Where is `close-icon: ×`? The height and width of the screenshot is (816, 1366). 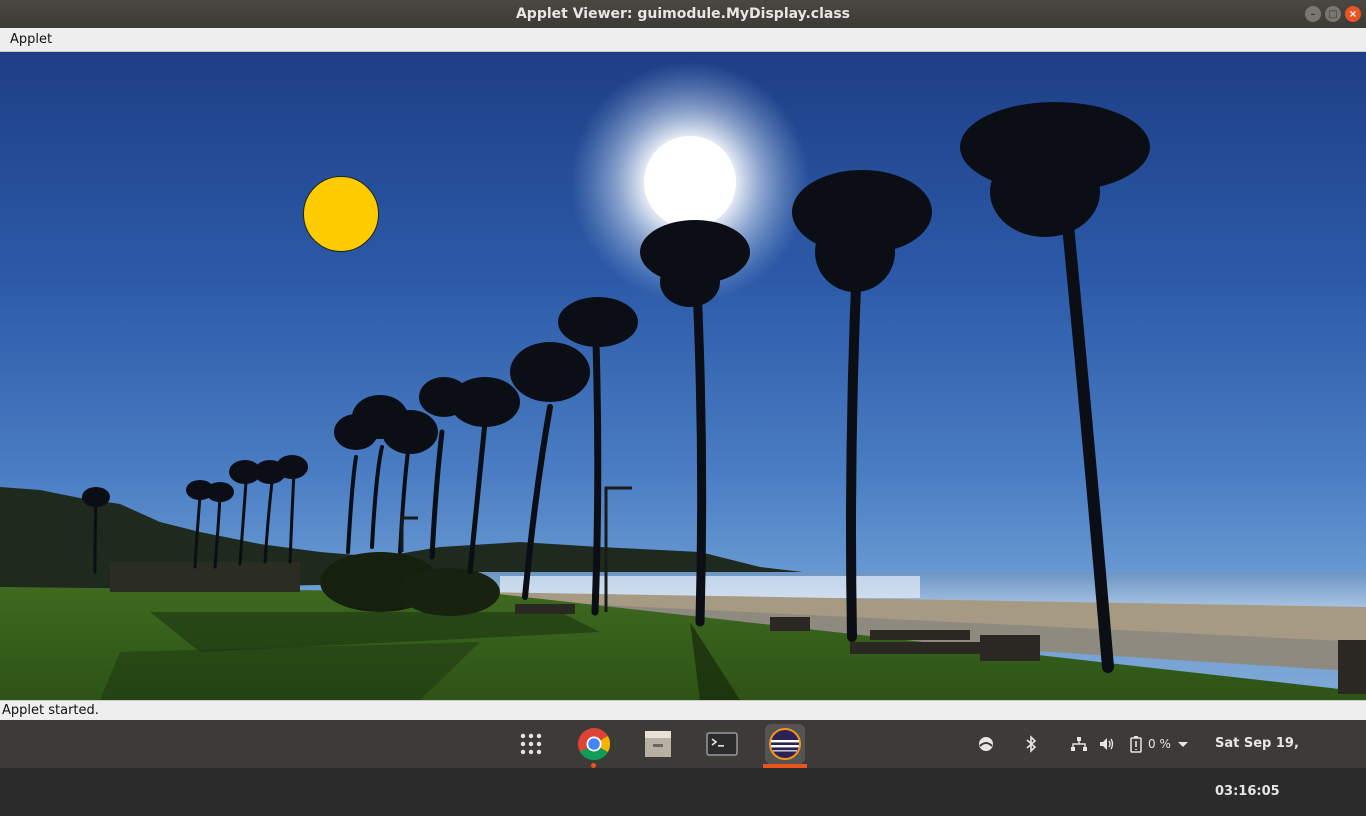
close-icon: × is located at coordinates (1353, 14).